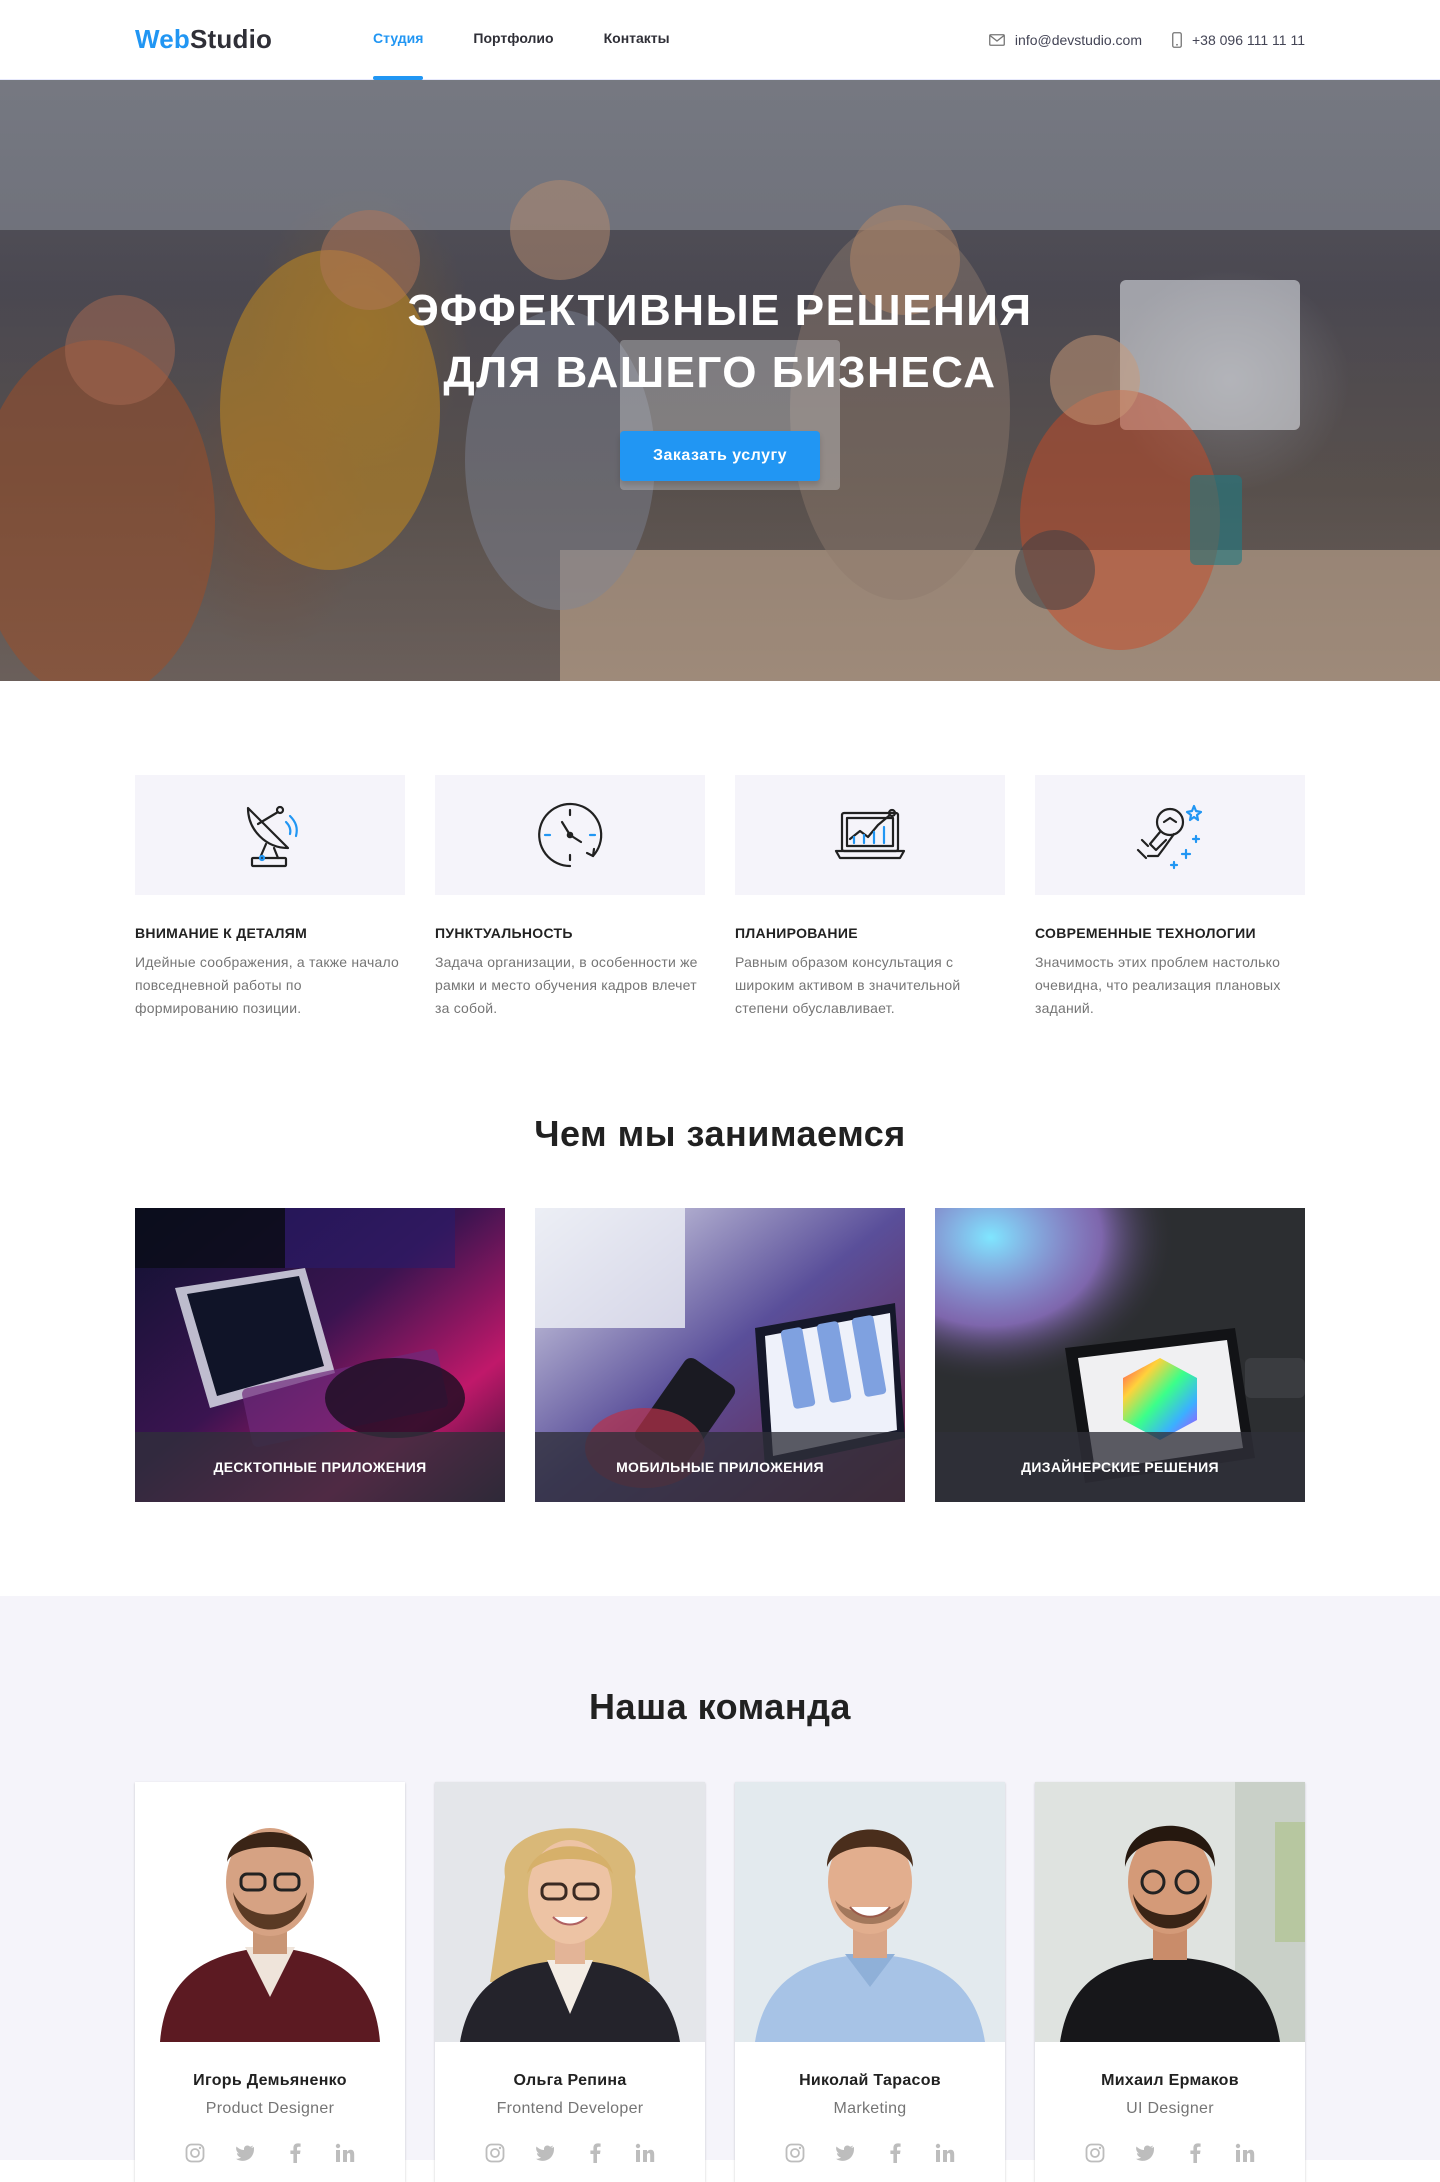  What do you see at coordinates (720, 342) in the screenshot?
I see `hero-title: Эффективные решения для вашего бизнеса` at bounding box center [720, 342].